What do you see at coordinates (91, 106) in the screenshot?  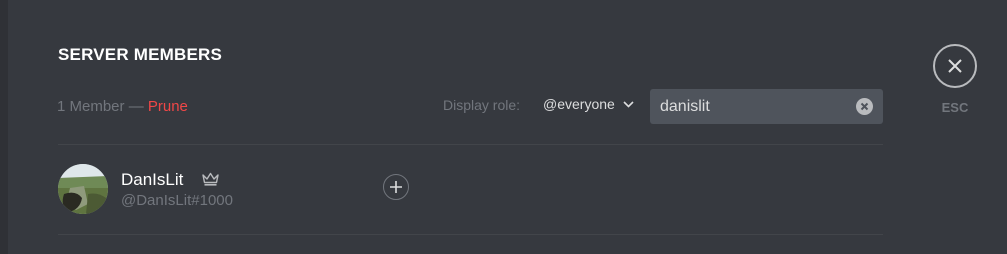 I see `member-count: 1 Member` at bounding box center [91, 106].